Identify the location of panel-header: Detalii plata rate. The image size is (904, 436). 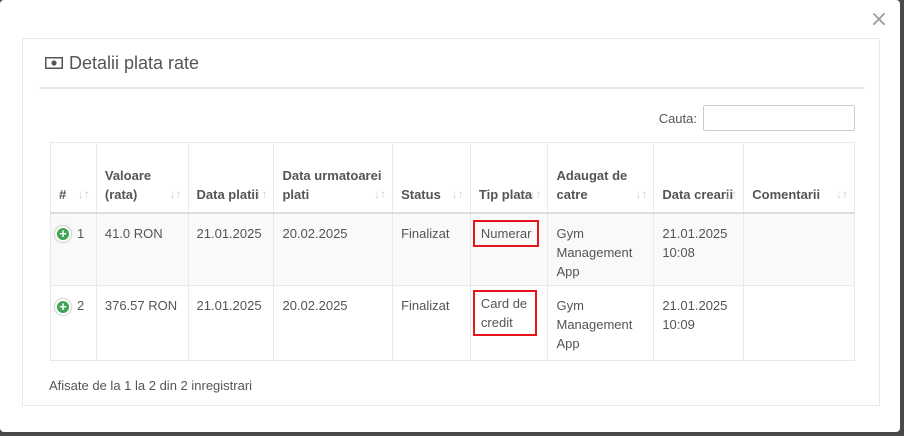
(452, 64).